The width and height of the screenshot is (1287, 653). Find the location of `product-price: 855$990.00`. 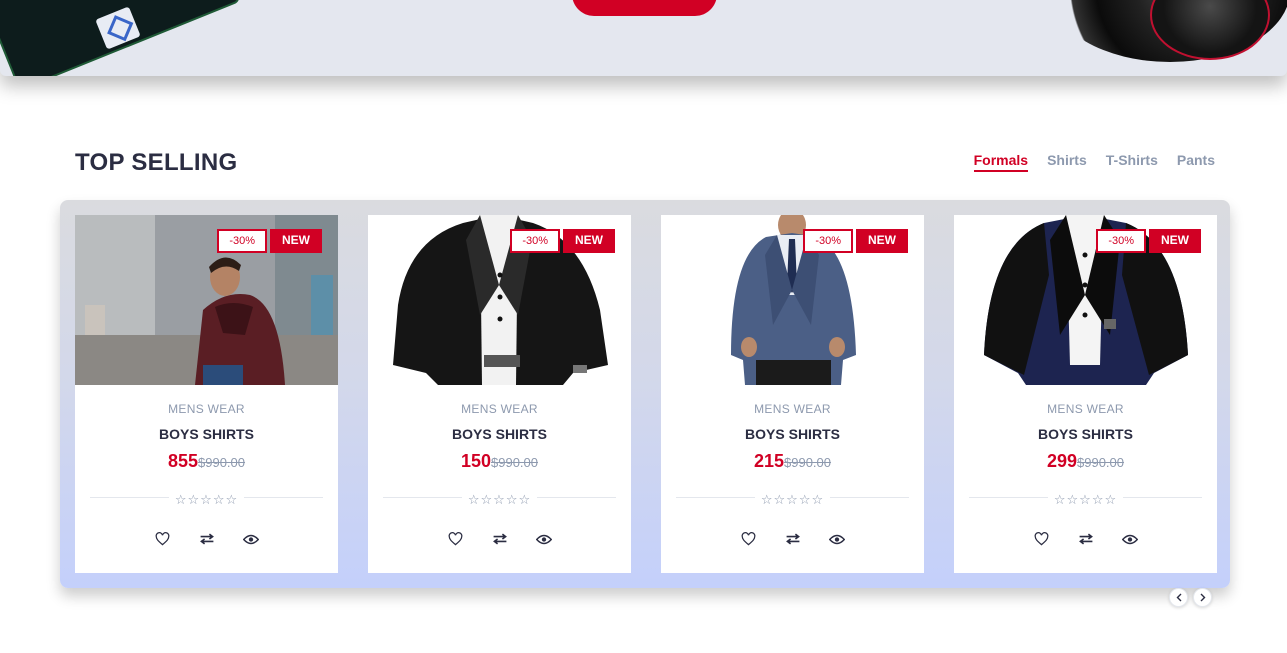

product-price: 855$990.00 is located at coordinates (206, 461).